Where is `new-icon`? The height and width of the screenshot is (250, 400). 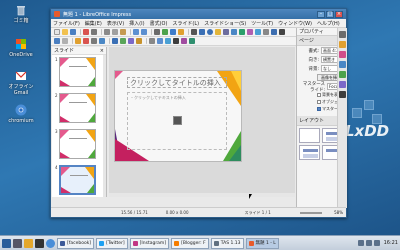
new-icon is located at coordinates (57, 32).